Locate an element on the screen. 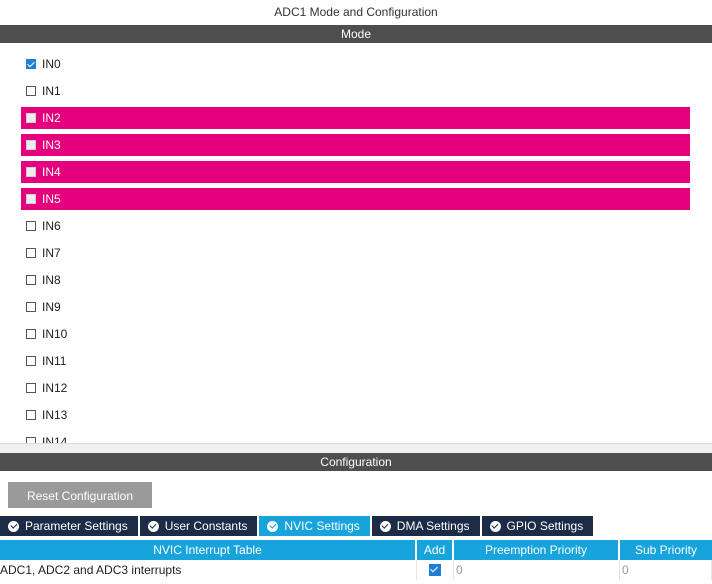  mode-item-label: IN0 is located at coordinates (51, 64).